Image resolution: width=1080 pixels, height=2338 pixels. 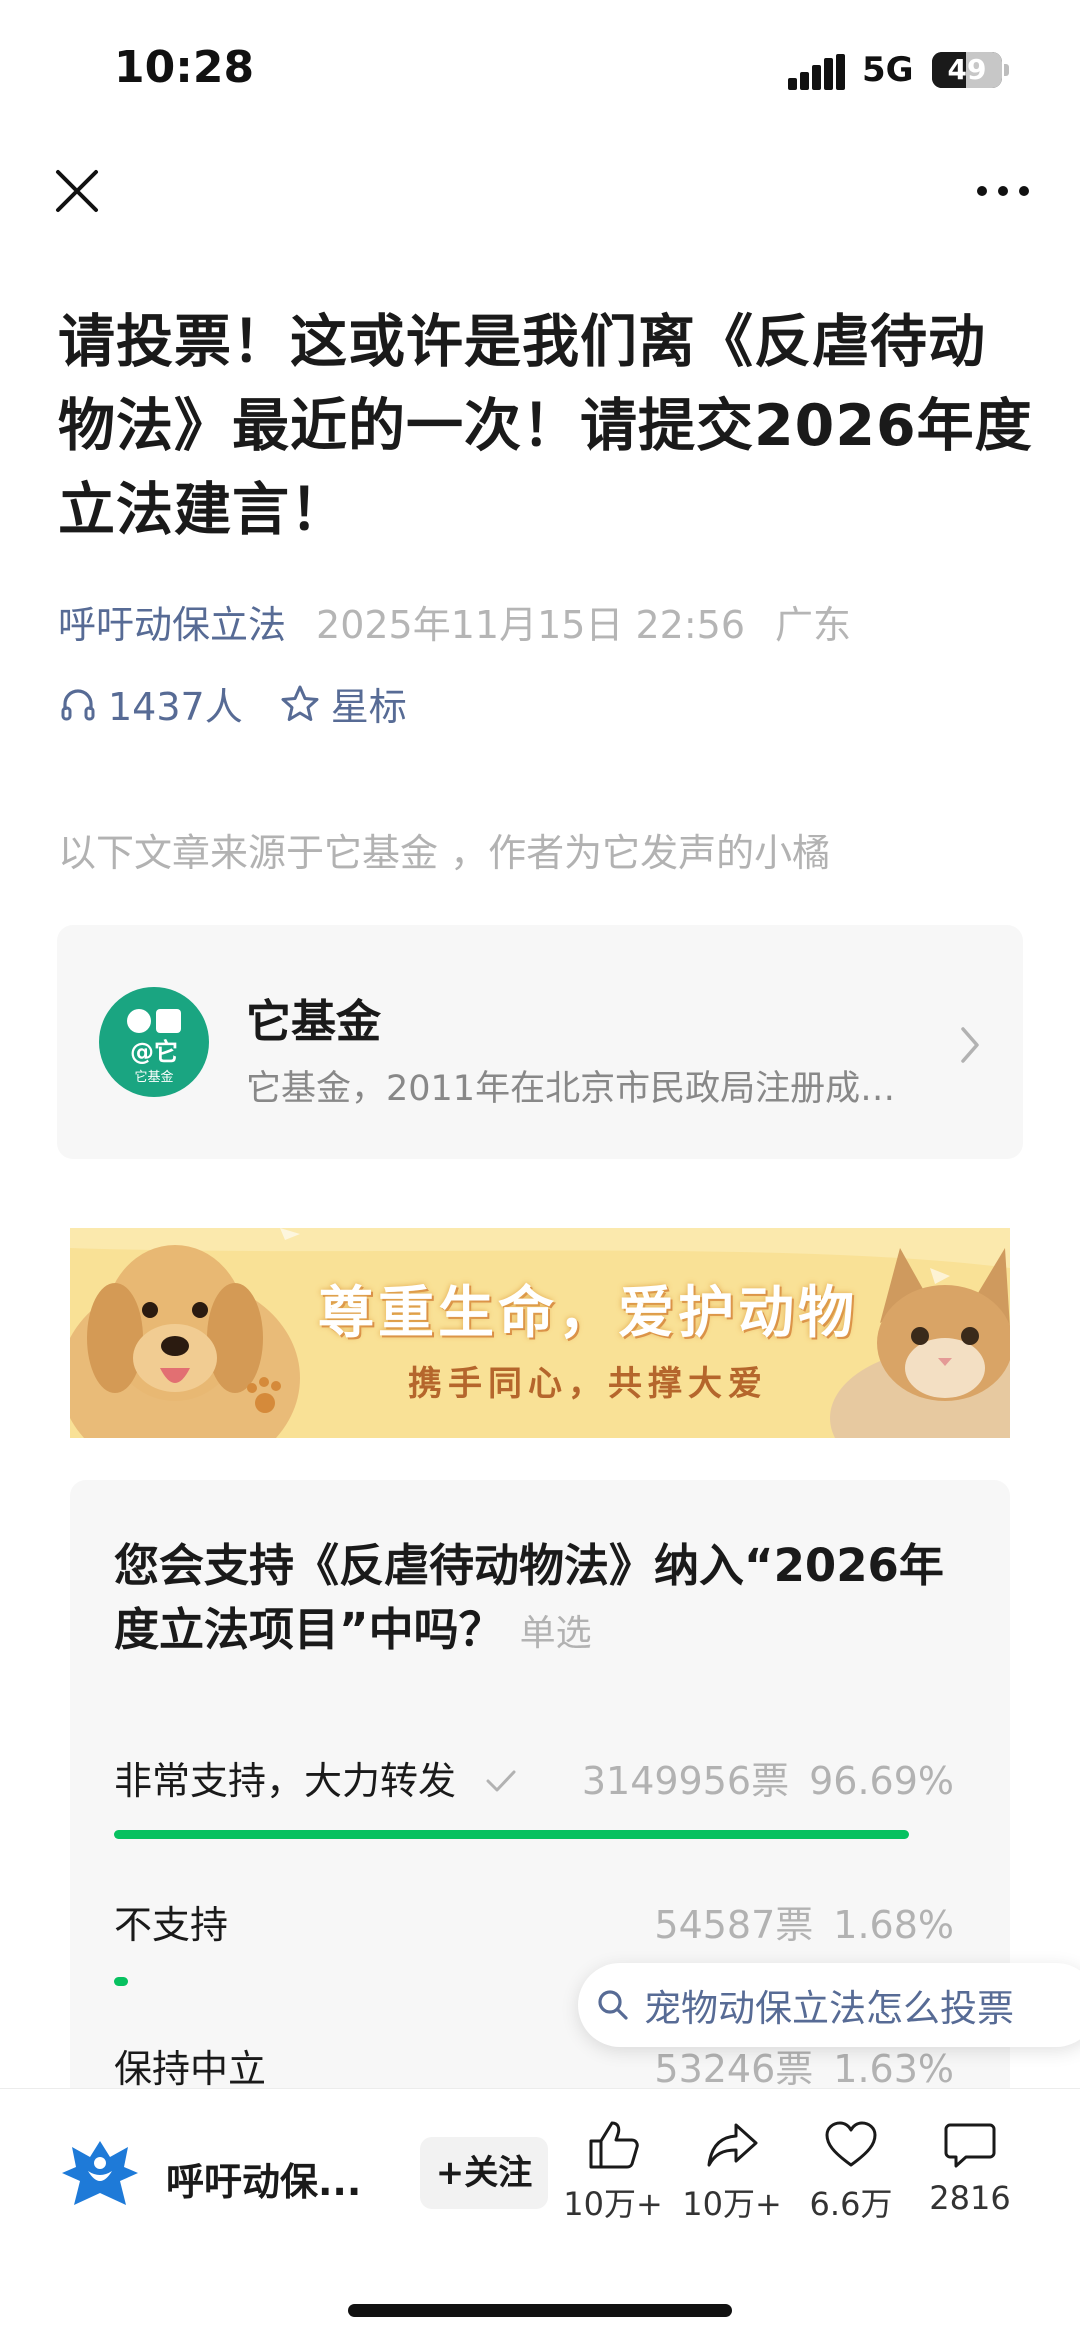 I want to click on poll-question: 您会支持《反虐待动物法》纳入“2026年度立法项目”中吗？ 单选, so click(x=549, y=1600).